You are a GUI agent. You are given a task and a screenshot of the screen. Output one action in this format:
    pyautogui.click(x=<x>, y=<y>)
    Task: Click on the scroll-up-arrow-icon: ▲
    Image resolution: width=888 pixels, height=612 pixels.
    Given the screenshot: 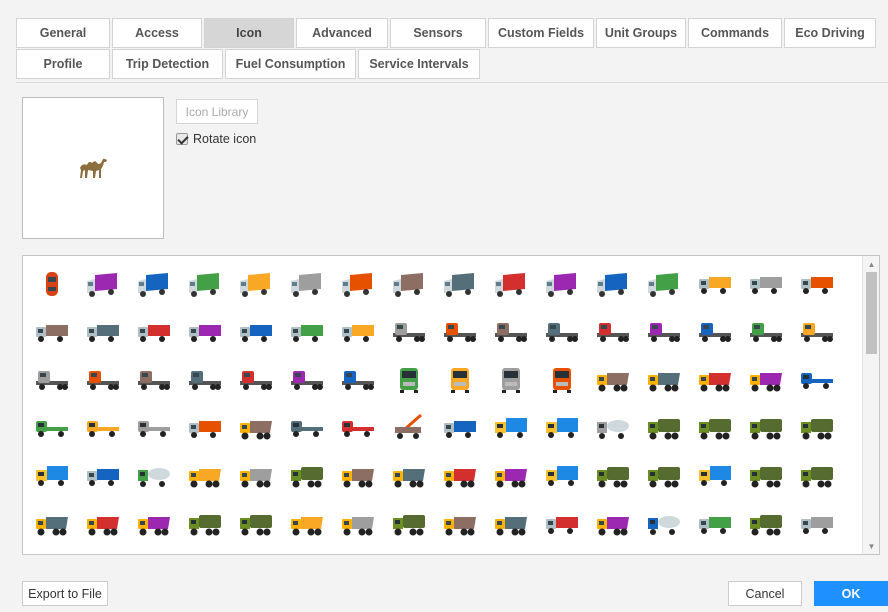 What is the action you would take?
    pyautogui.click(x=871, y=264)
    